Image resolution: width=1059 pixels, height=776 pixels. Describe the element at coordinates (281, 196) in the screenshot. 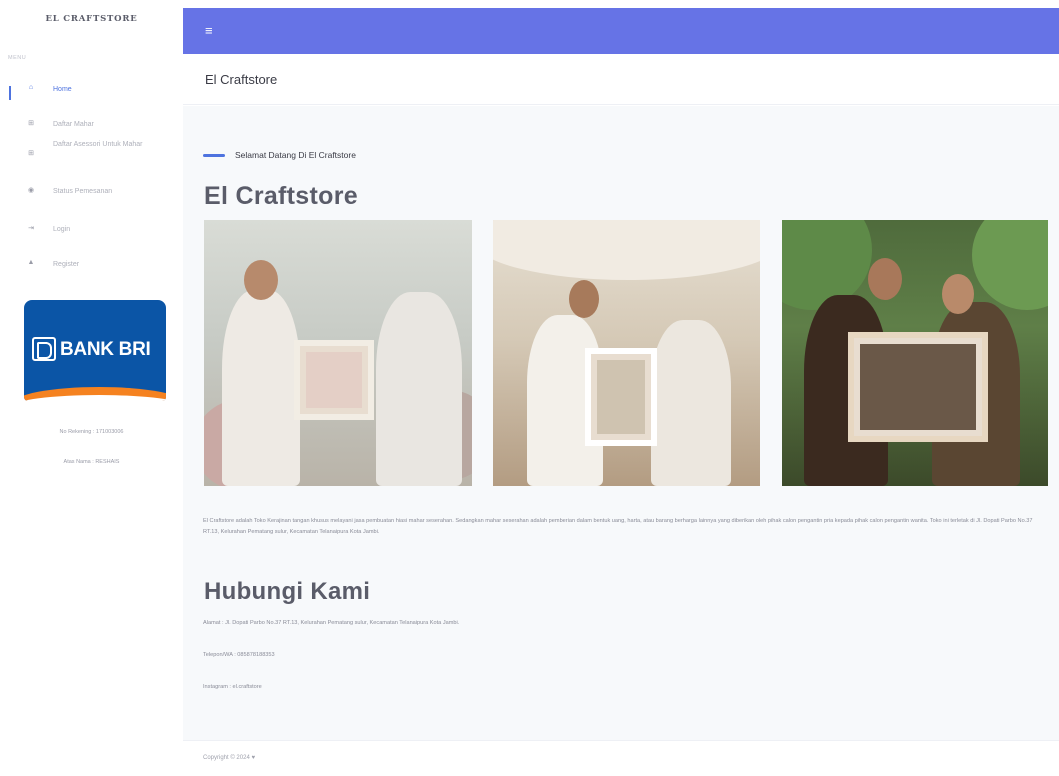

I see `store-title: El Craftstore` at that location.